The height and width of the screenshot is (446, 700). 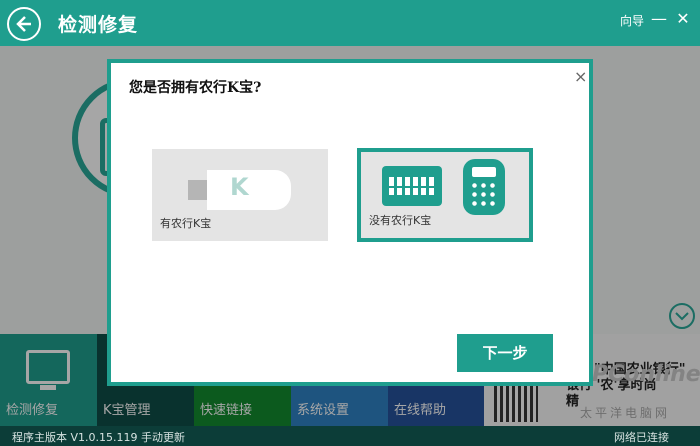 I want to click on usb-key-icon, so click(x=249, y=190).